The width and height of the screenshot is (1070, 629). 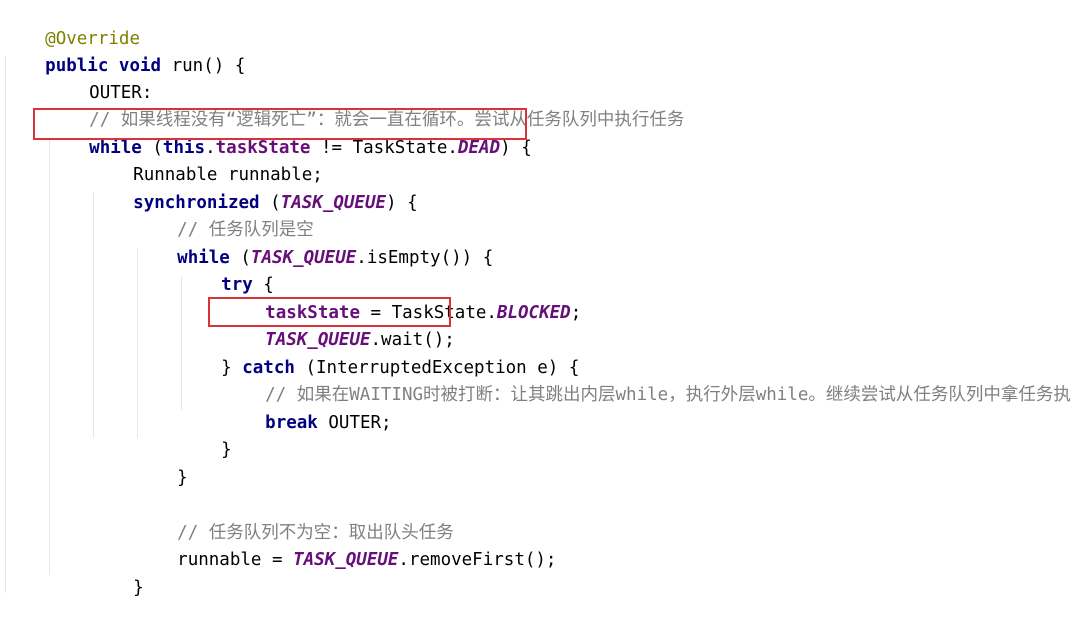 I want to click on break-target: OUTER;, so click(x=354, y=423).